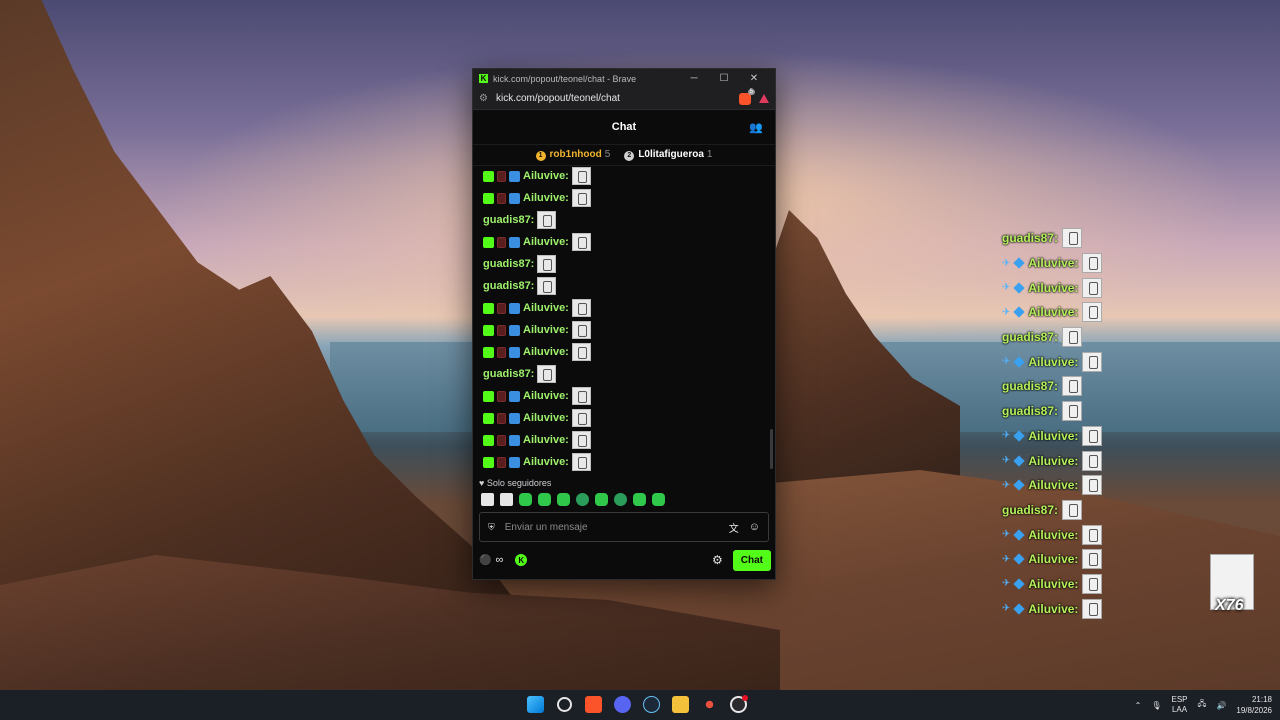 Image resolution: width=1280 pixels, height=720 pixels. What do you see at coordinates (751, 560) in the screenshot?
I see `send-chat-button: Chat` at bounding box center [751, 560].